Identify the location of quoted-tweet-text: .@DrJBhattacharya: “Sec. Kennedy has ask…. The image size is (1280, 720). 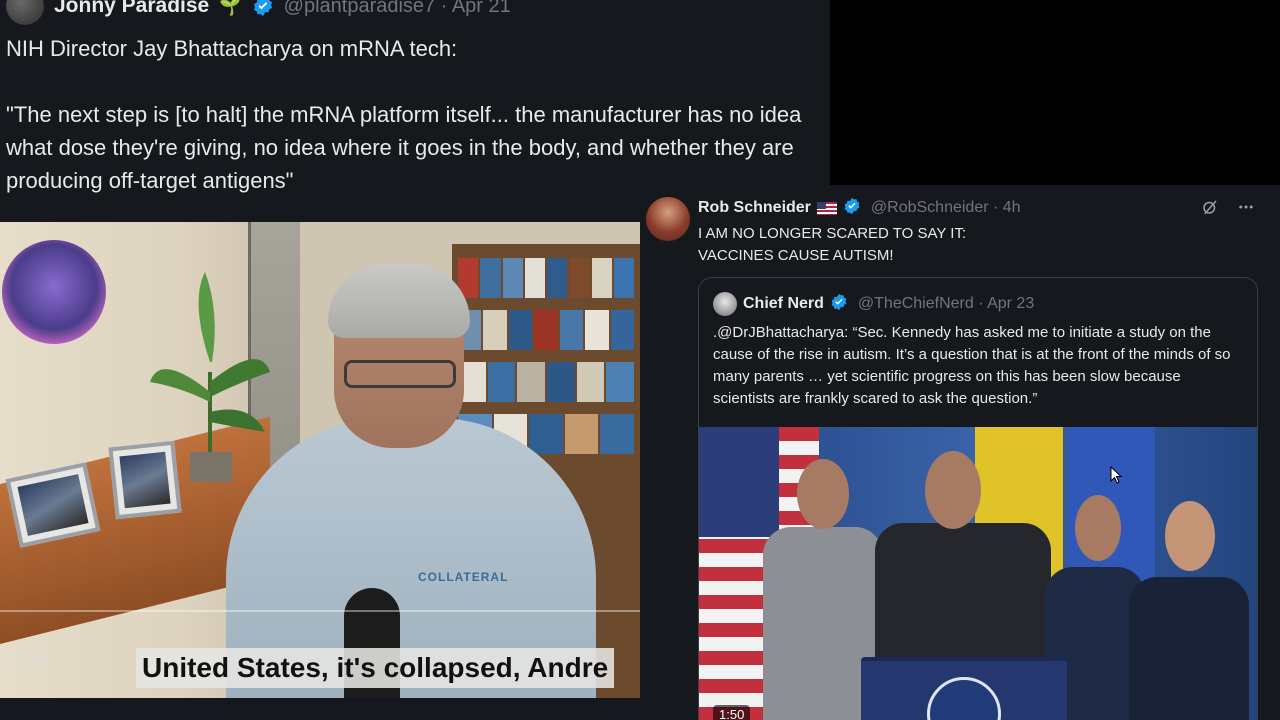
(972, 365).